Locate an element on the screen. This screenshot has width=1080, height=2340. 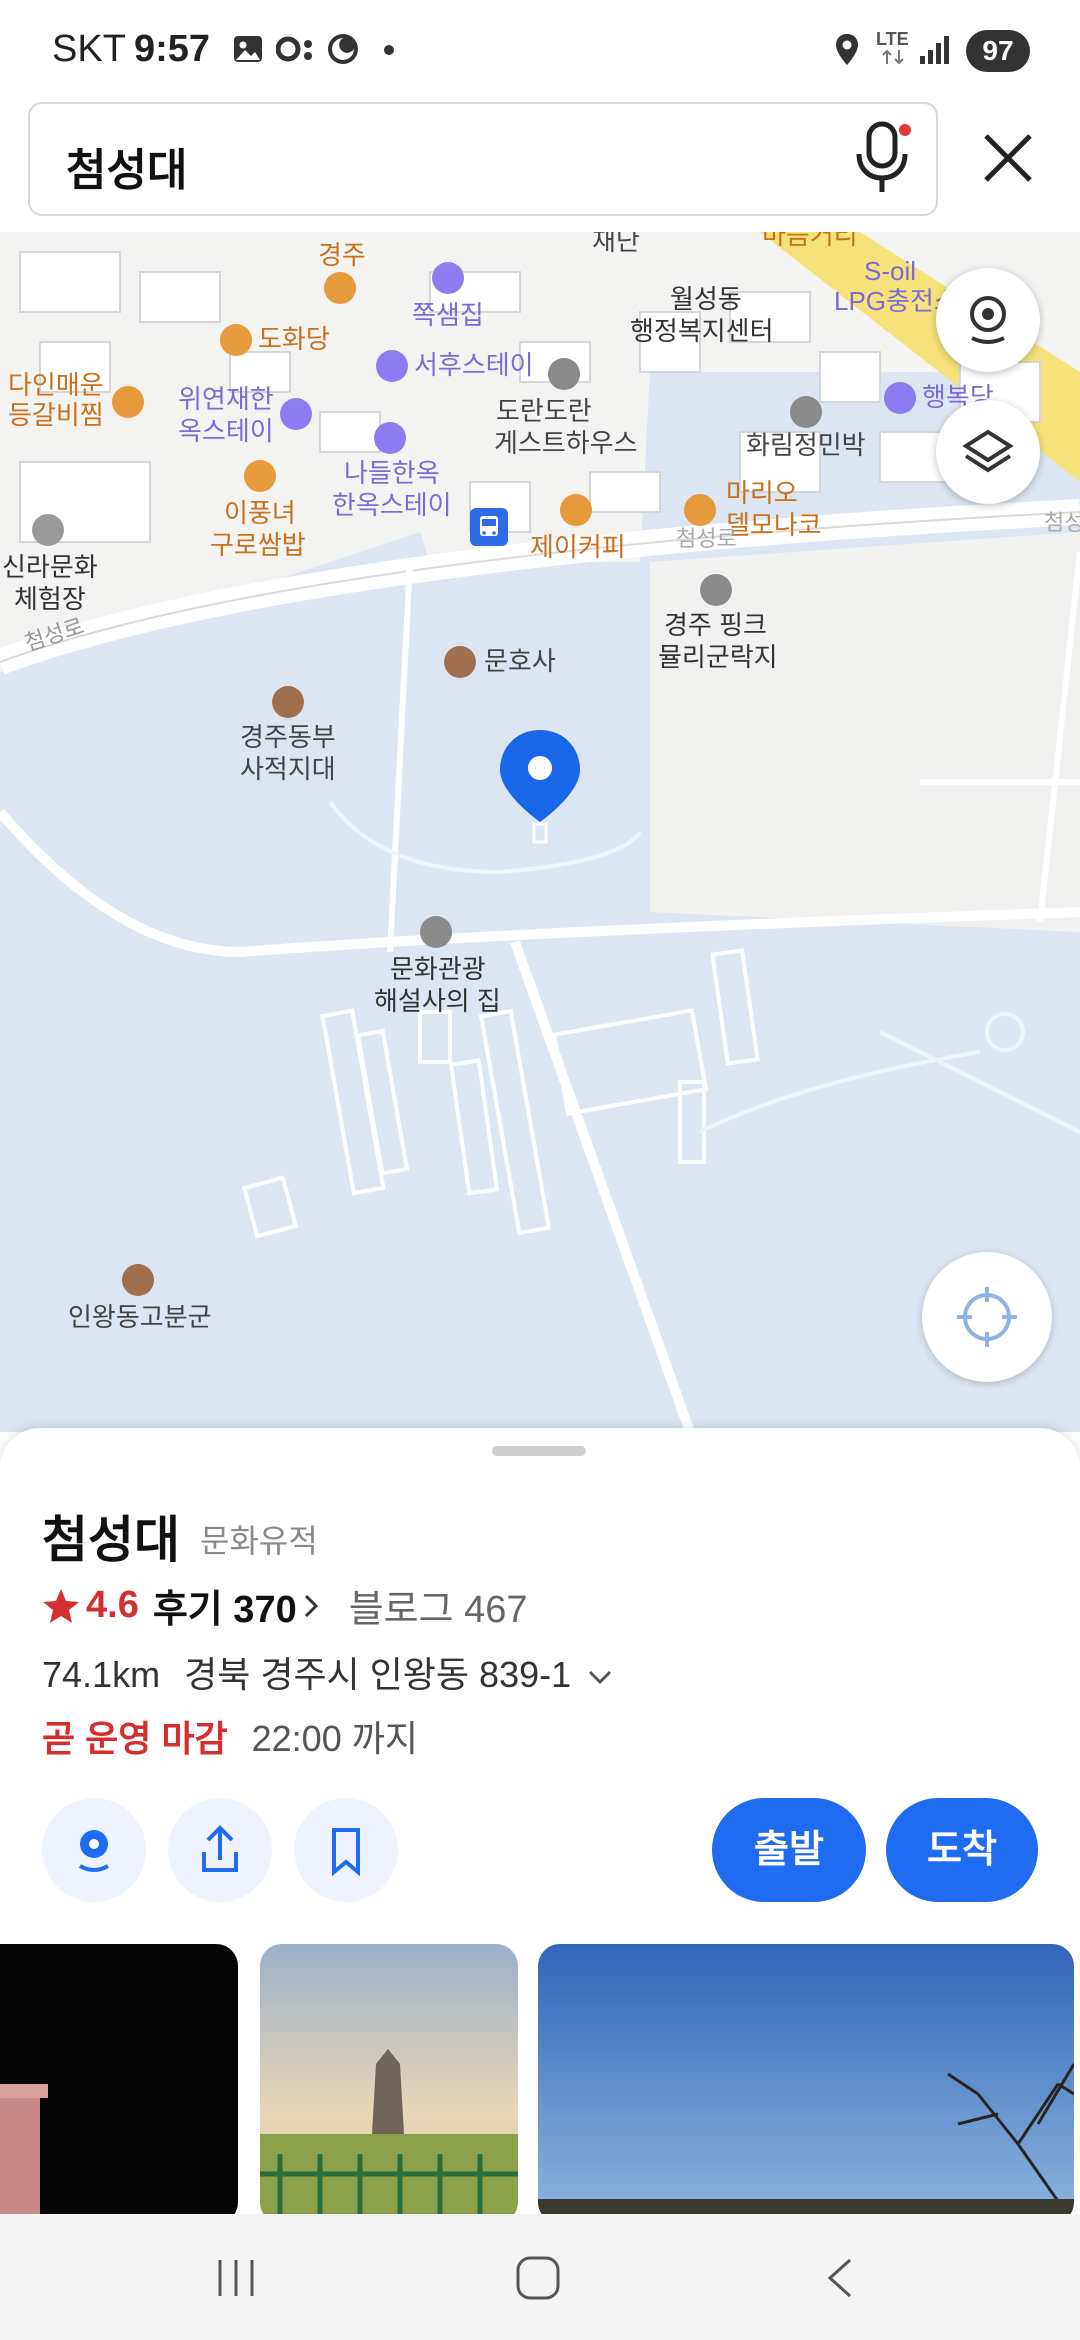
data-arrows-icon is located at coordinates (893, 57).